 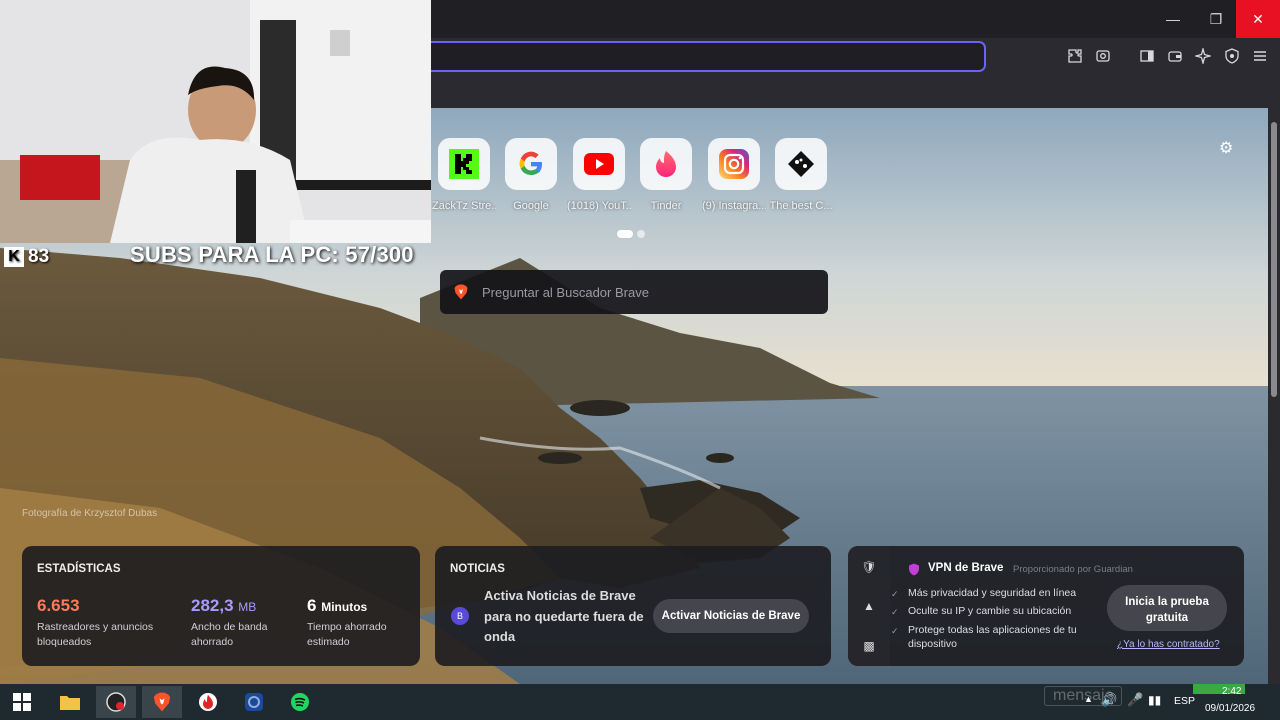 What do you see at coordinates (1274, 259) in the screenshot?
I see `scrollbar-thumb` at bounding box center [1274, 259].